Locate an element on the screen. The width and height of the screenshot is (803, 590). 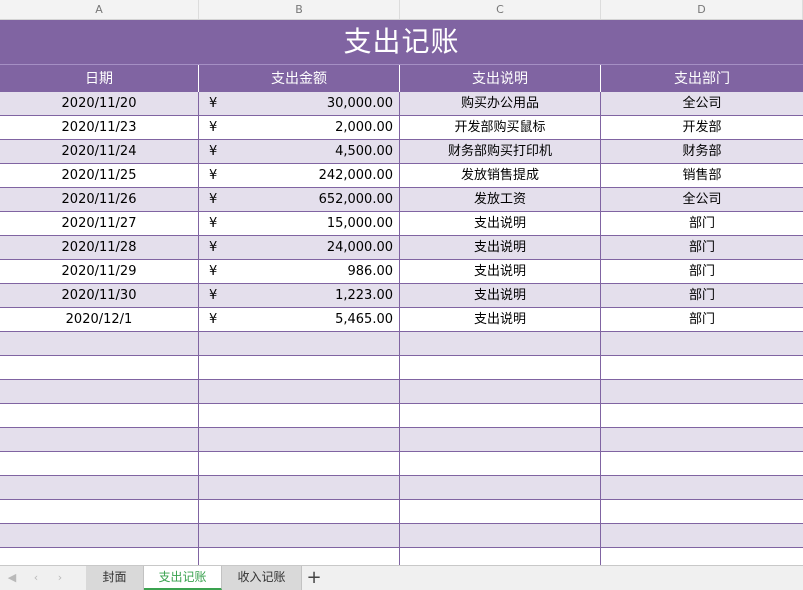
column-header-a: A is located at coordinates (99, 9).